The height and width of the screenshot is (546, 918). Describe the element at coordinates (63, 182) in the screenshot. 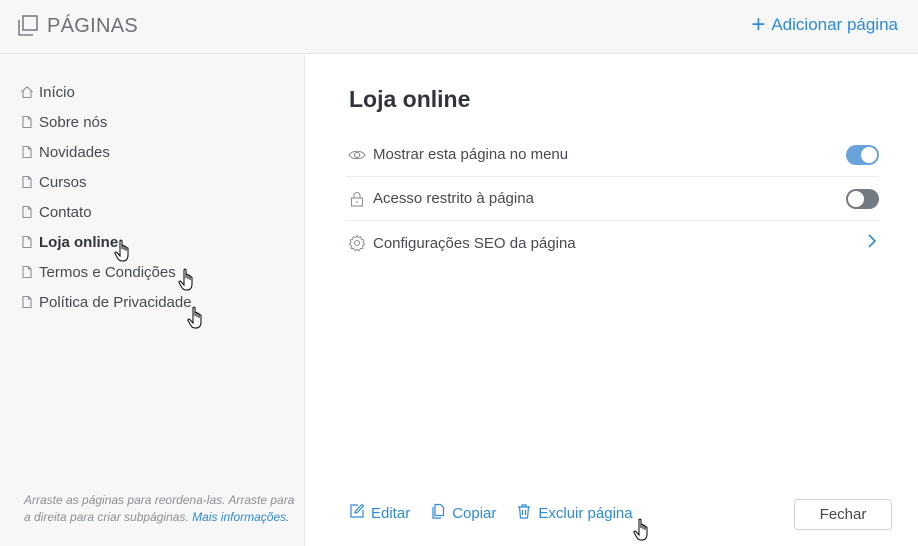

I see `page-item-label: Cursos` at that location.